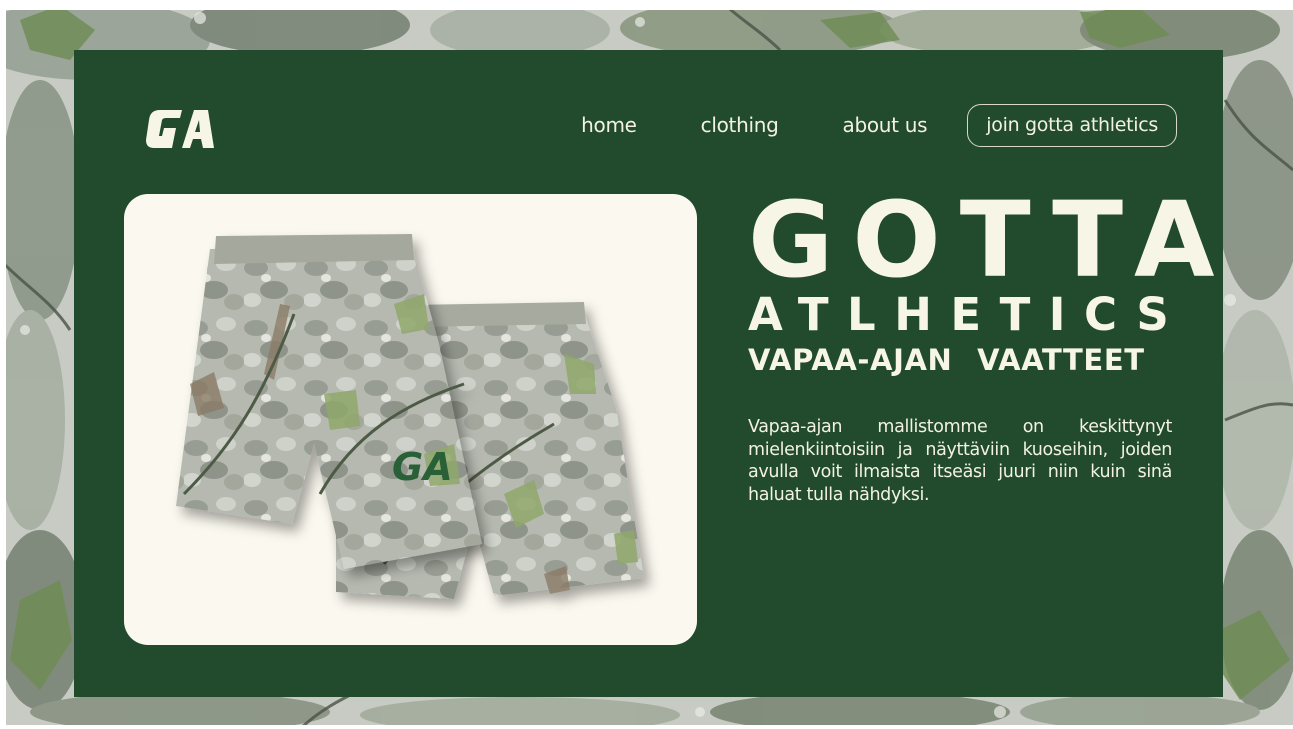 The width and height of the screenshot is (1293, 729). I want to click on ga-logo-icon, so click(180, 129).